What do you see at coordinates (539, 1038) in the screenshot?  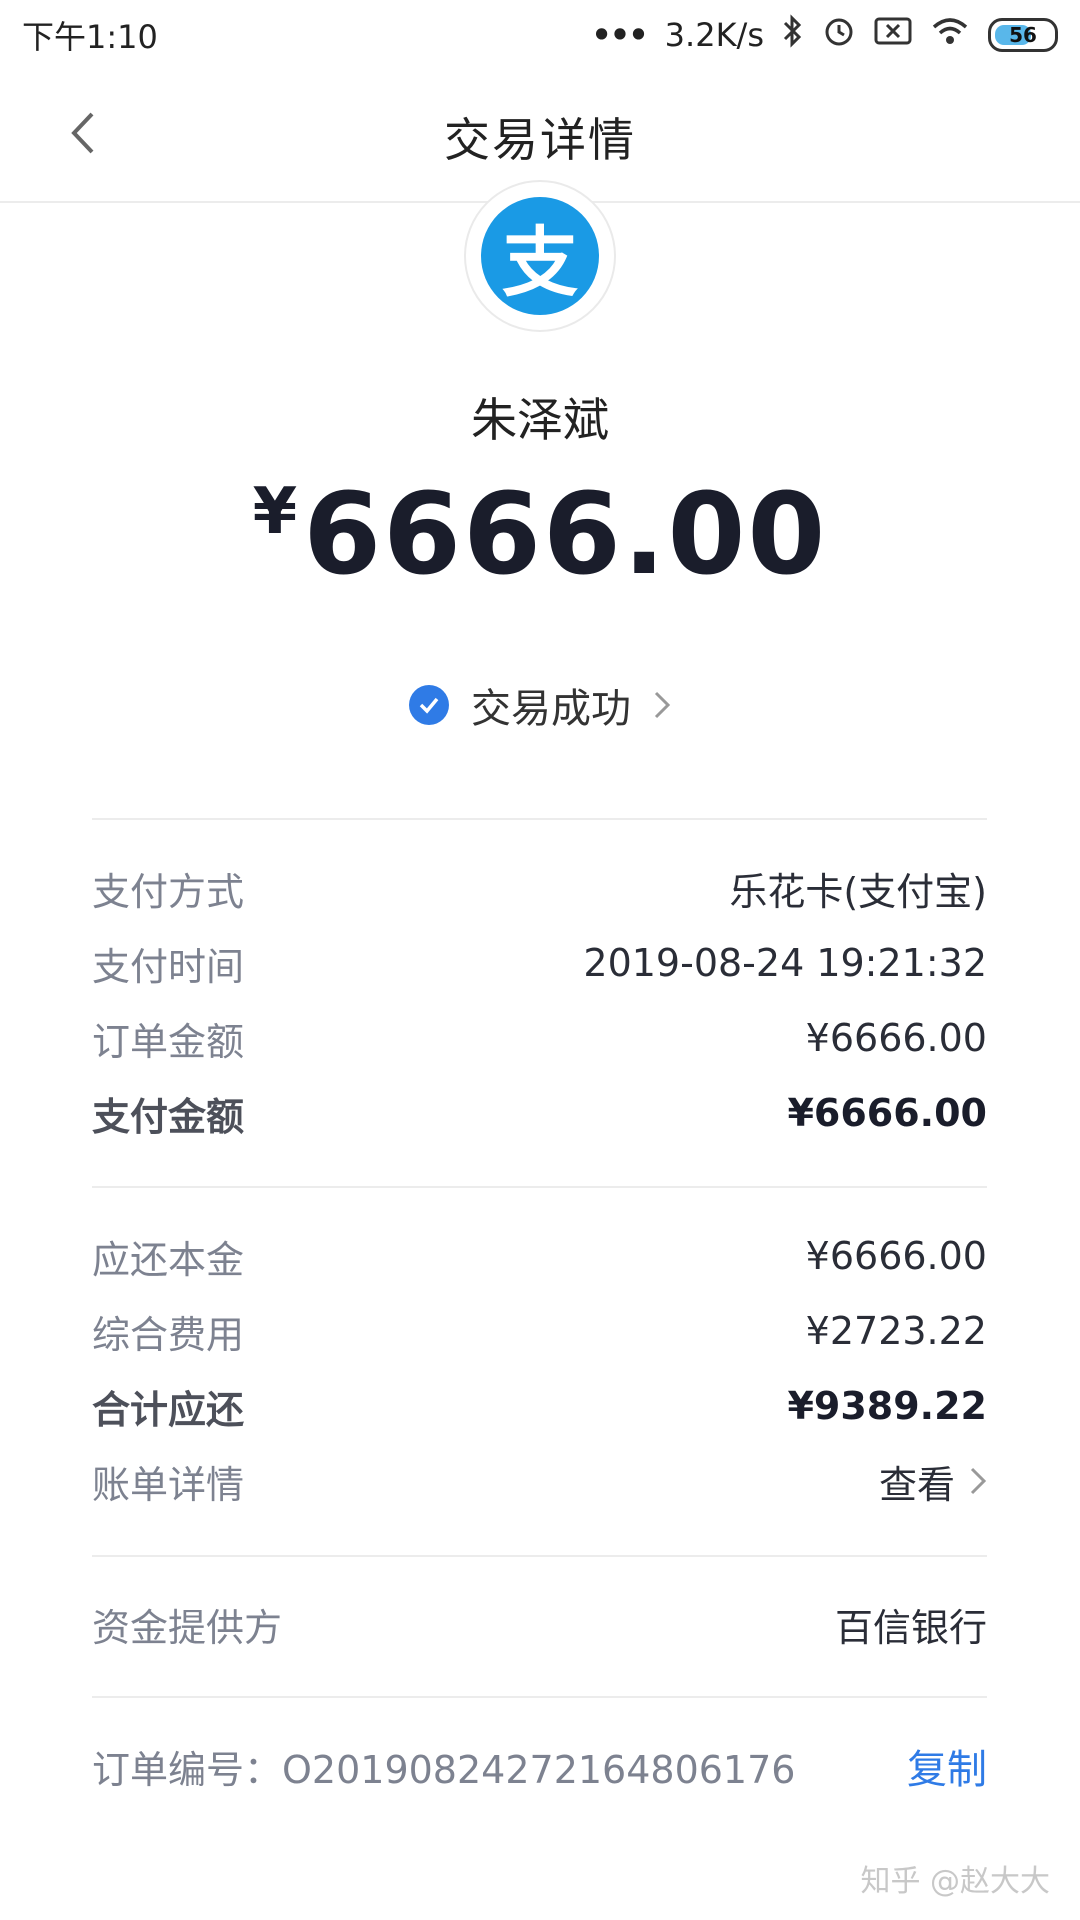 I see `info-row-order-amount: 订单金额 ¥6666.00` at bounding box center [539, 1038].